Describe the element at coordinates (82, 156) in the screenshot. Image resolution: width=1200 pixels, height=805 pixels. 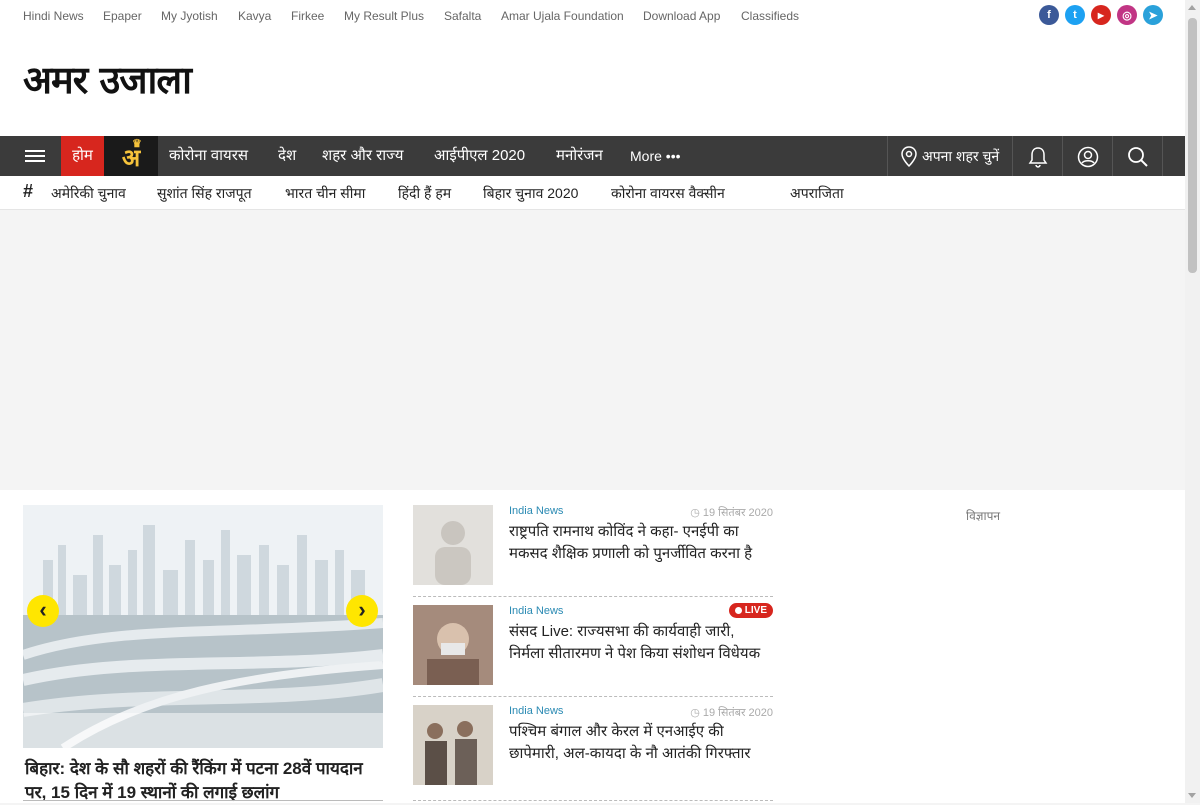
I see `nav-home: होम` at that location.